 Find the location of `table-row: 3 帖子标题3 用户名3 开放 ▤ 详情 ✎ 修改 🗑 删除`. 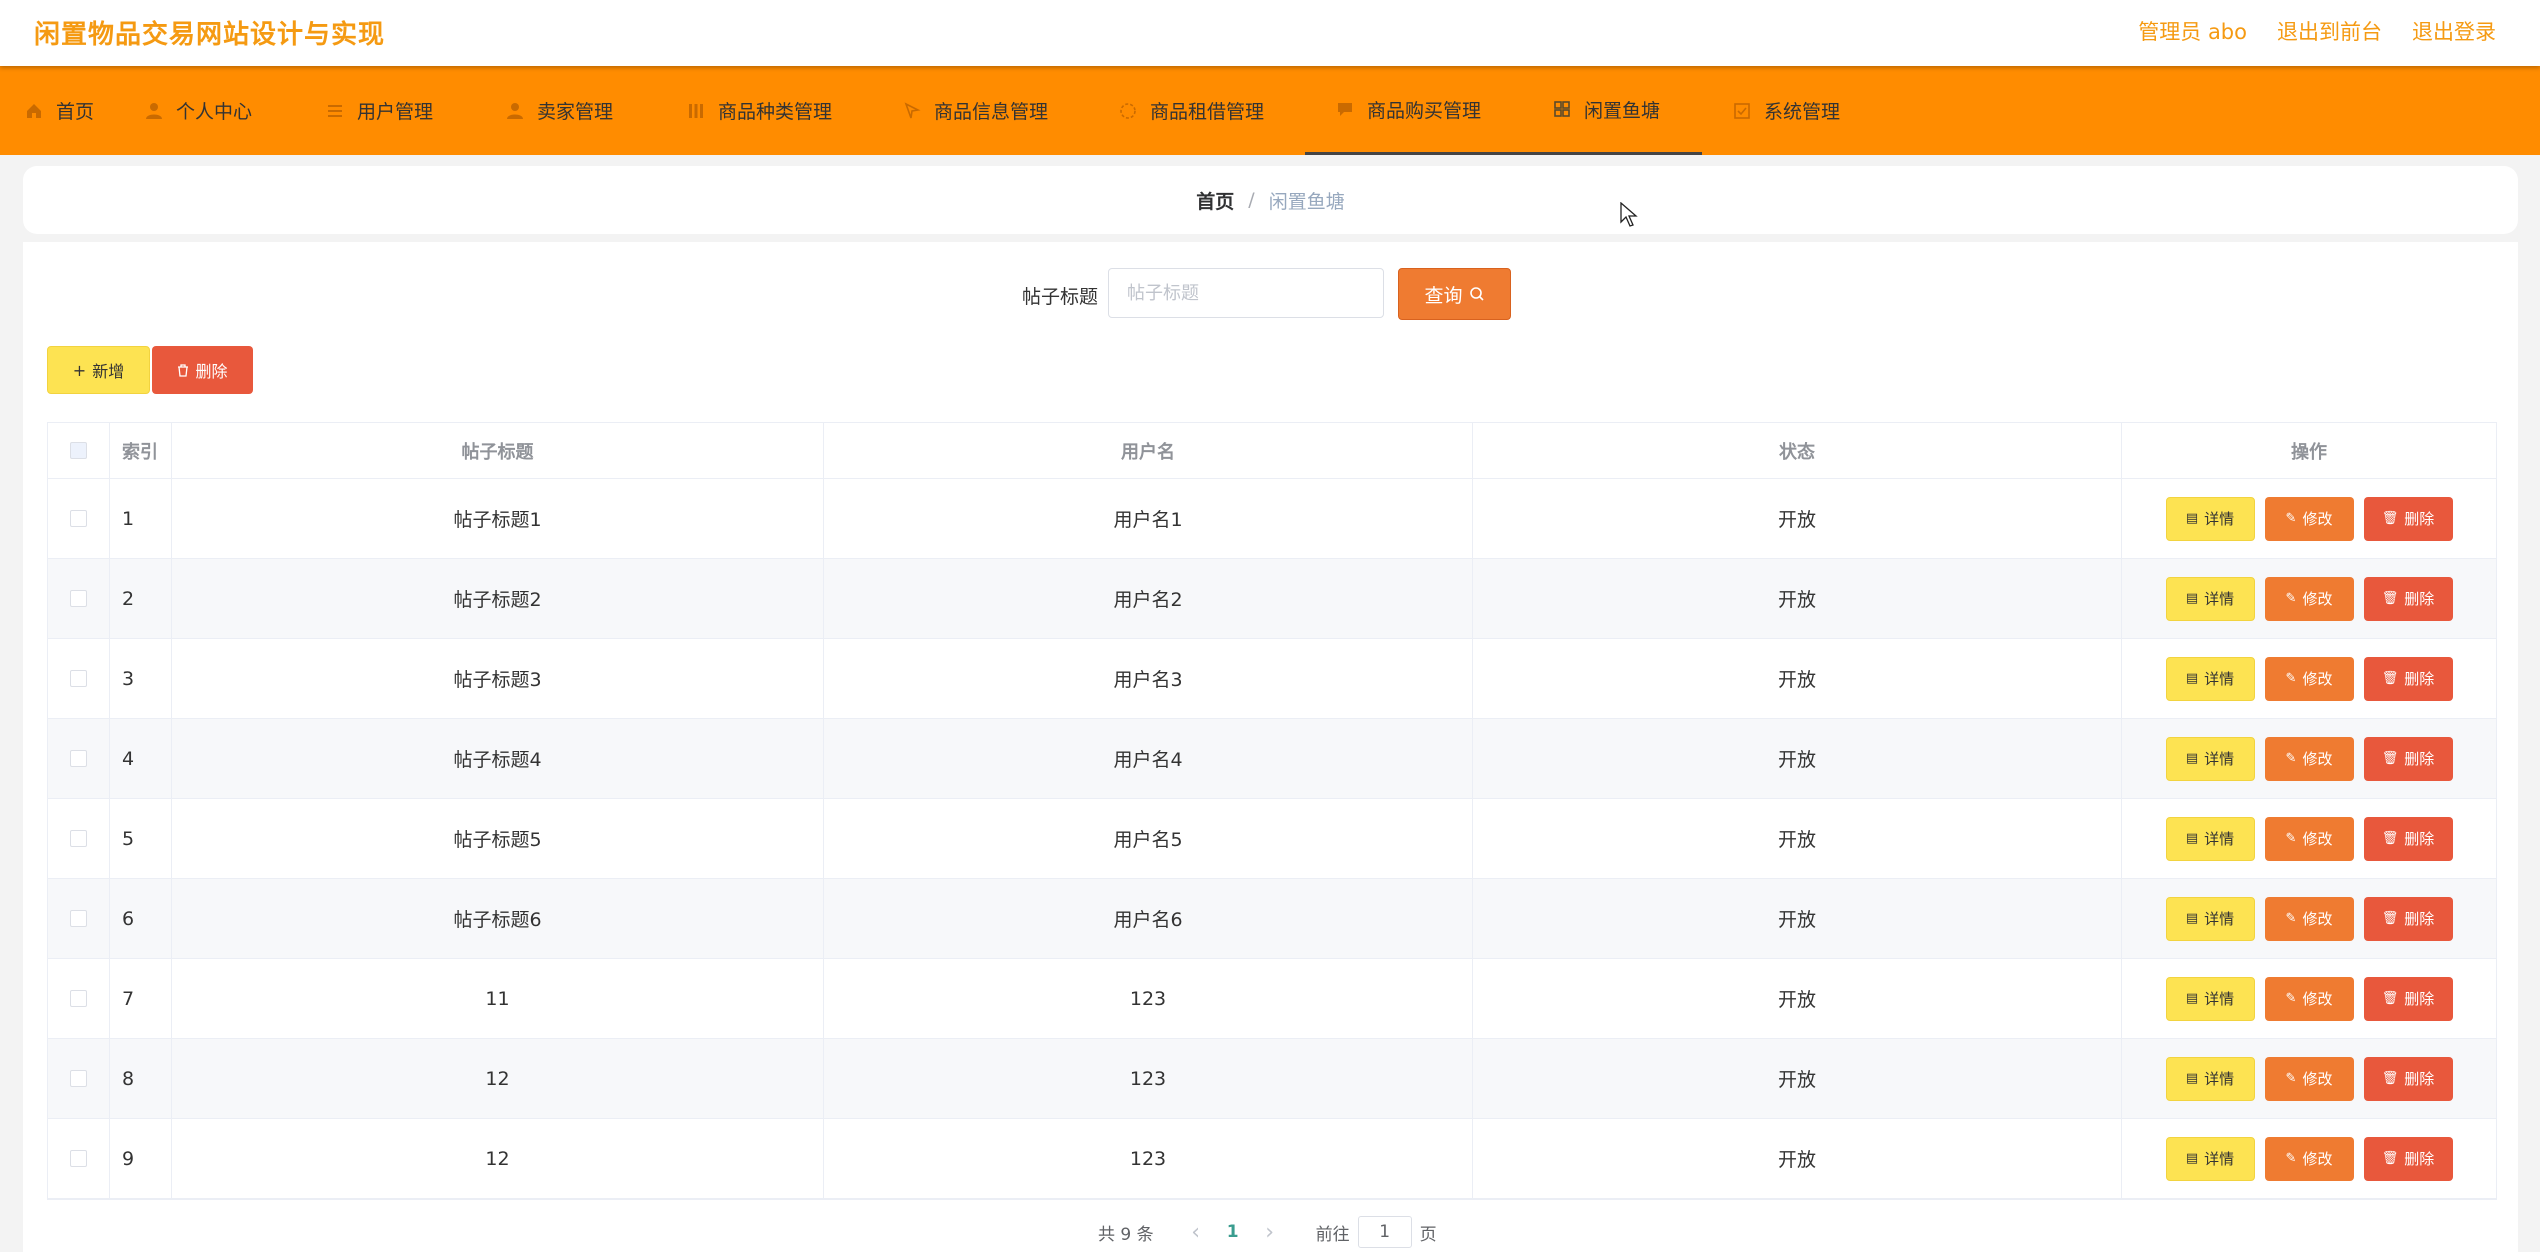

table-row: 3 帖子标题3 用户名3 开放 ▤ 详情 ✎ 修改 🗑 删除 is located at coordinates (1272, 679).